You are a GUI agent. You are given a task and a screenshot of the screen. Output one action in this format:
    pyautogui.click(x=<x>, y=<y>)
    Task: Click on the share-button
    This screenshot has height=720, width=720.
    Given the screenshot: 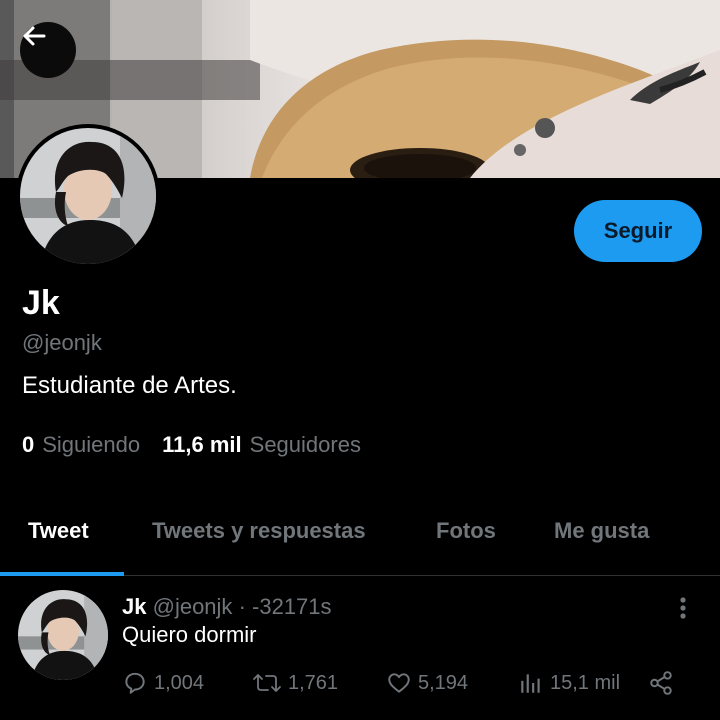 What is the action you would take?
    pyautogui.click(x=664, y=683)
    